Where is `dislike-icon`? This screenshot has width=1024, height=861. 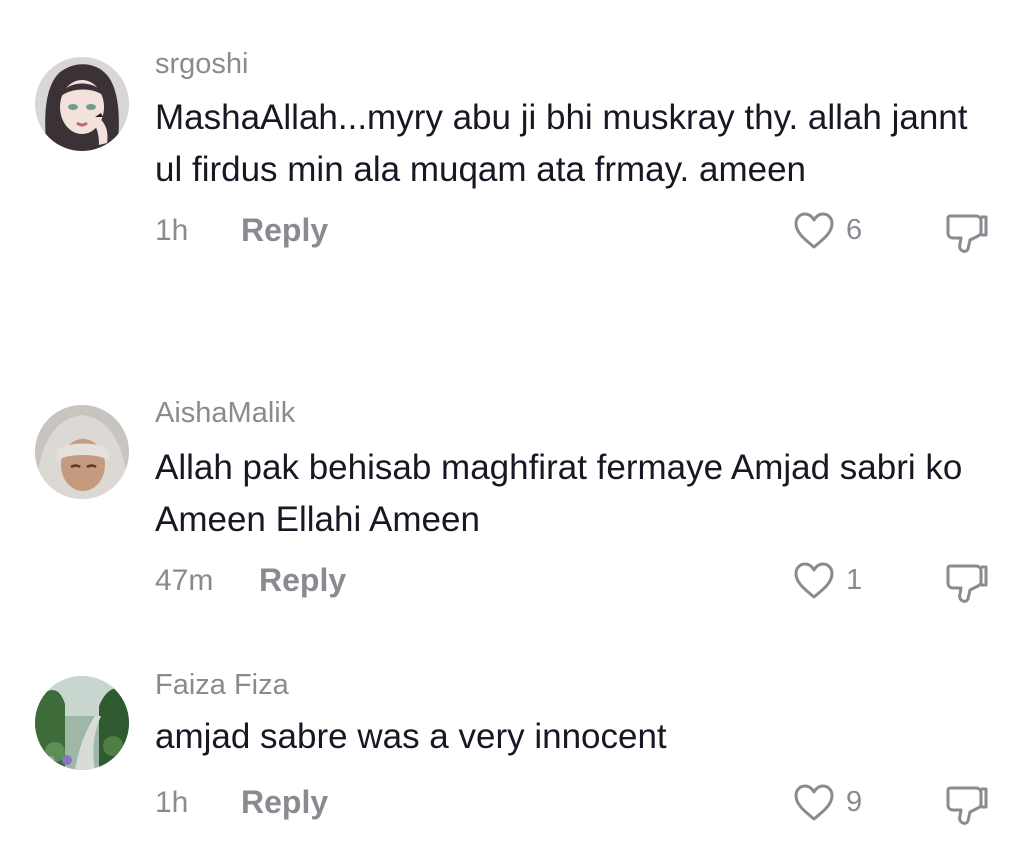 dislike-icon is located at coordinates (967, 803).